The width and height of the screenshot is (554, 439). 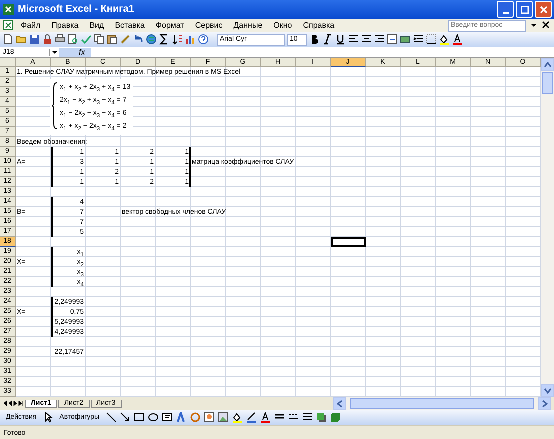 What do you see at coordinates (223, 417) in the screenshot?
I see `picture-icon` at bounding box center [223, 417].